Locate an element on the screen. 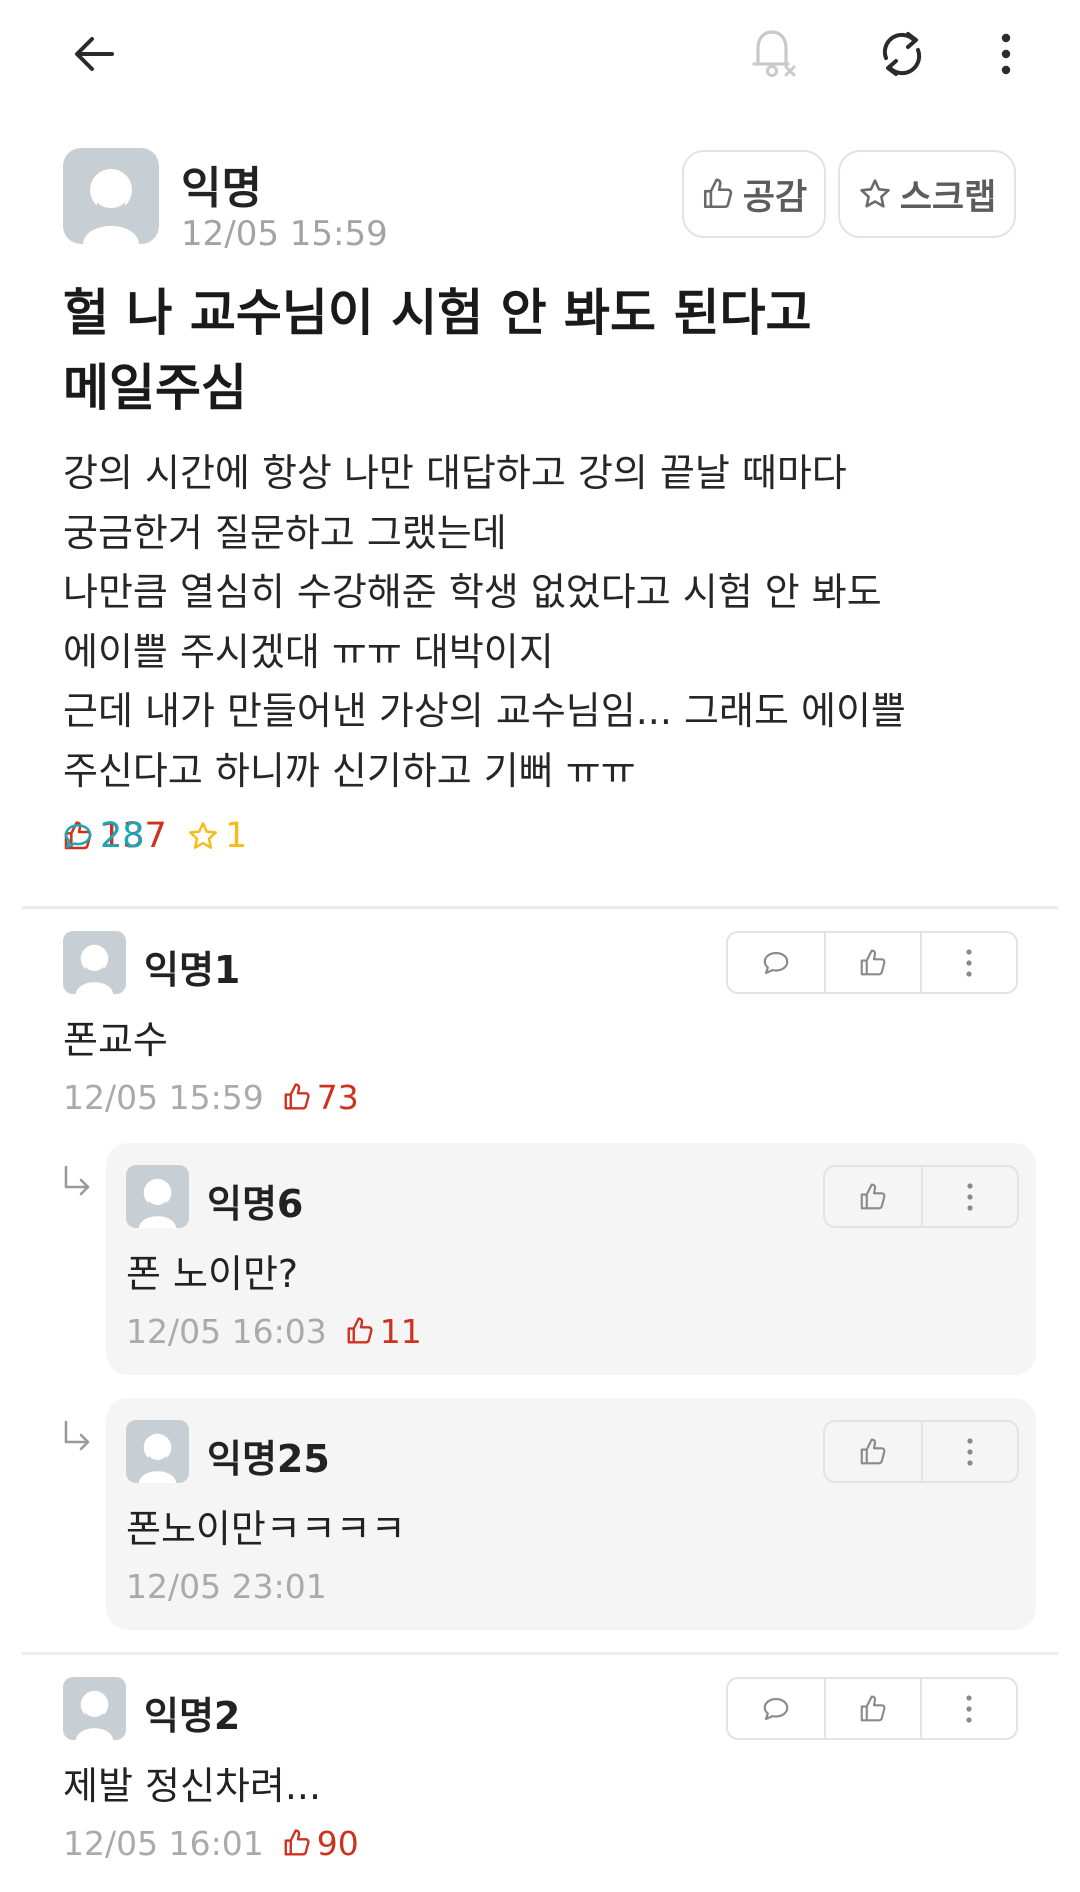  comment-meta: 12/05 16:01 90 is located at coordinates (211, 1843).